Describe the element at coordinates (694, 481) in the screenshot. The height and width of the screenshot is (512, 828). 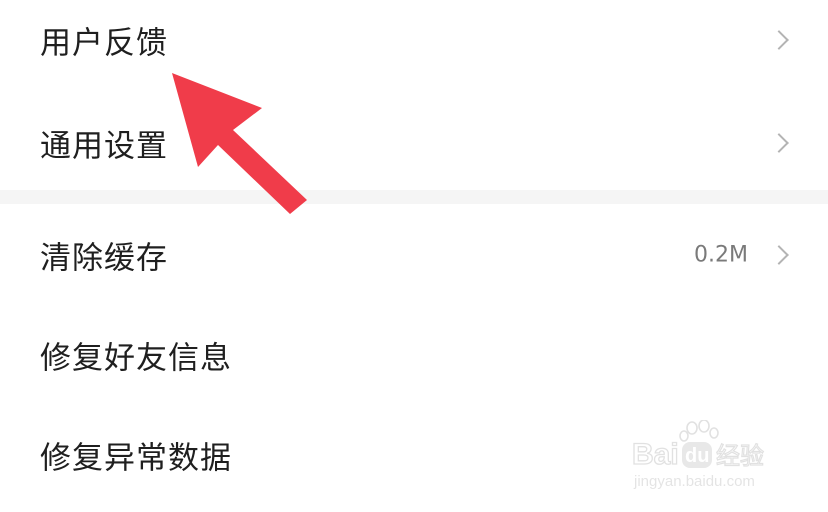
I see `svg-text: jingyan.baidu.com` at that location.